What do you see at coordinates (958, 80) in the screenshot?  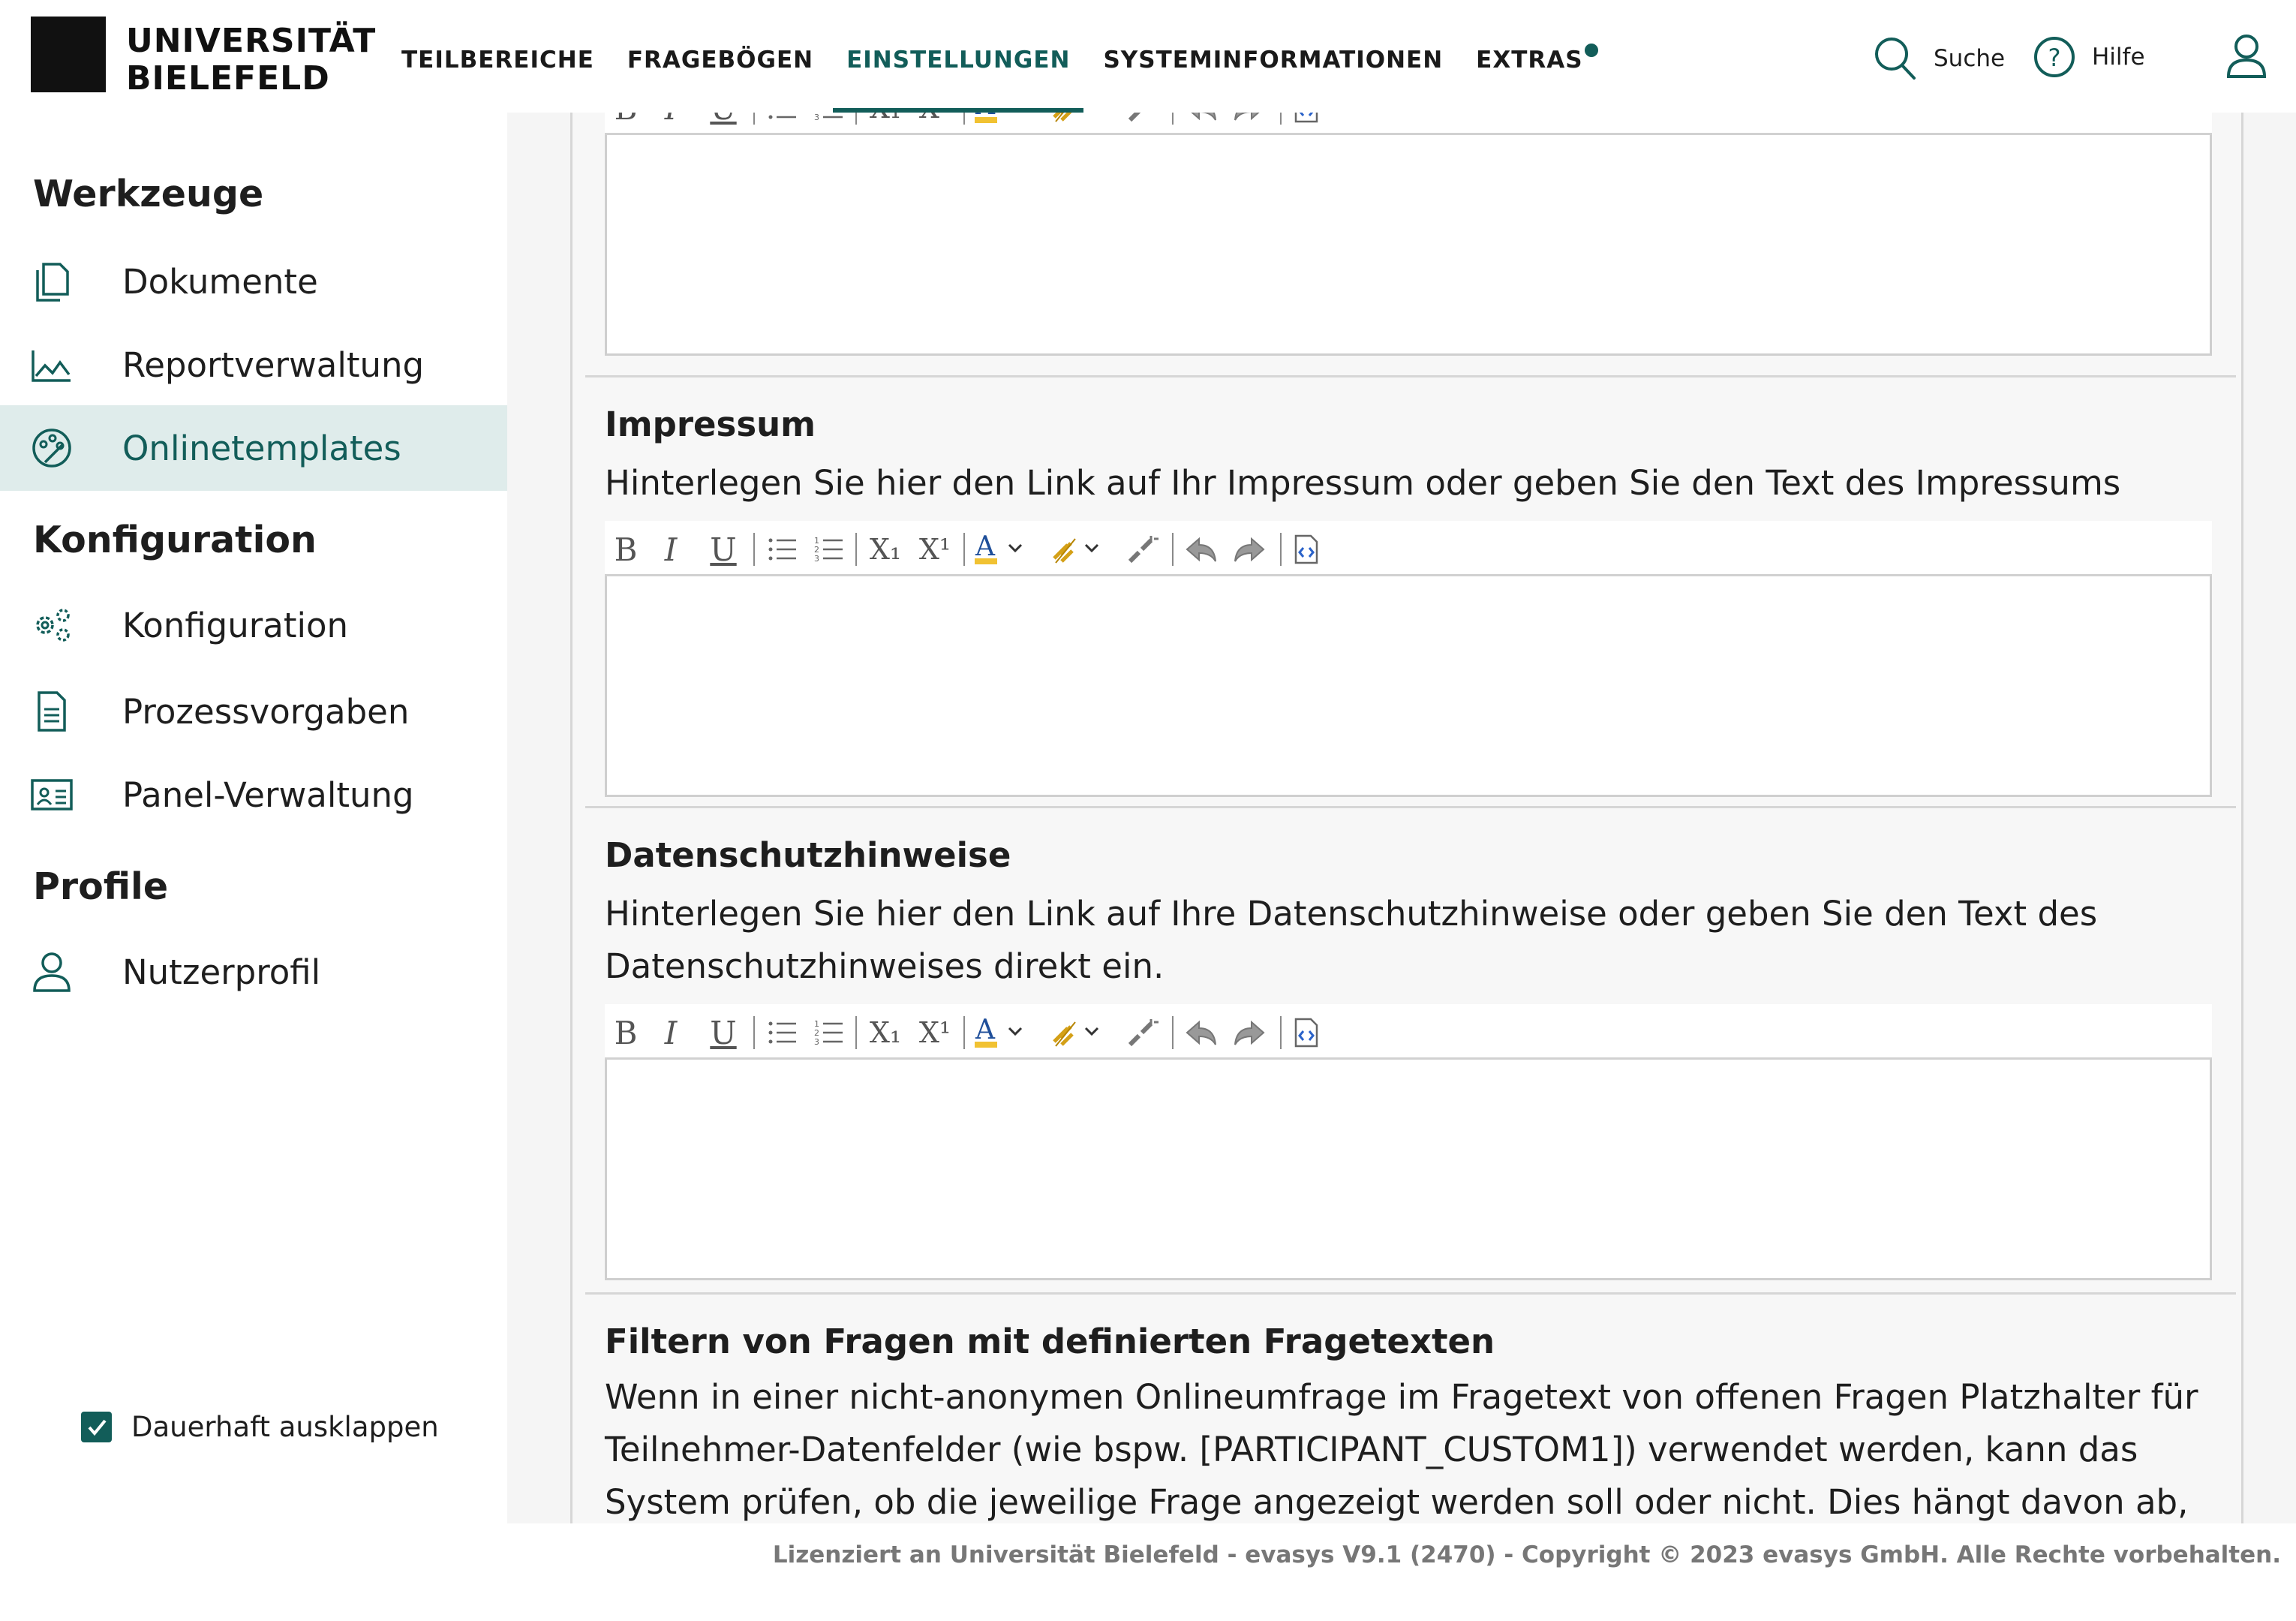 I see `nav-einstellungen: EINSTELLUNGEN` at bounding box center [958, 80].